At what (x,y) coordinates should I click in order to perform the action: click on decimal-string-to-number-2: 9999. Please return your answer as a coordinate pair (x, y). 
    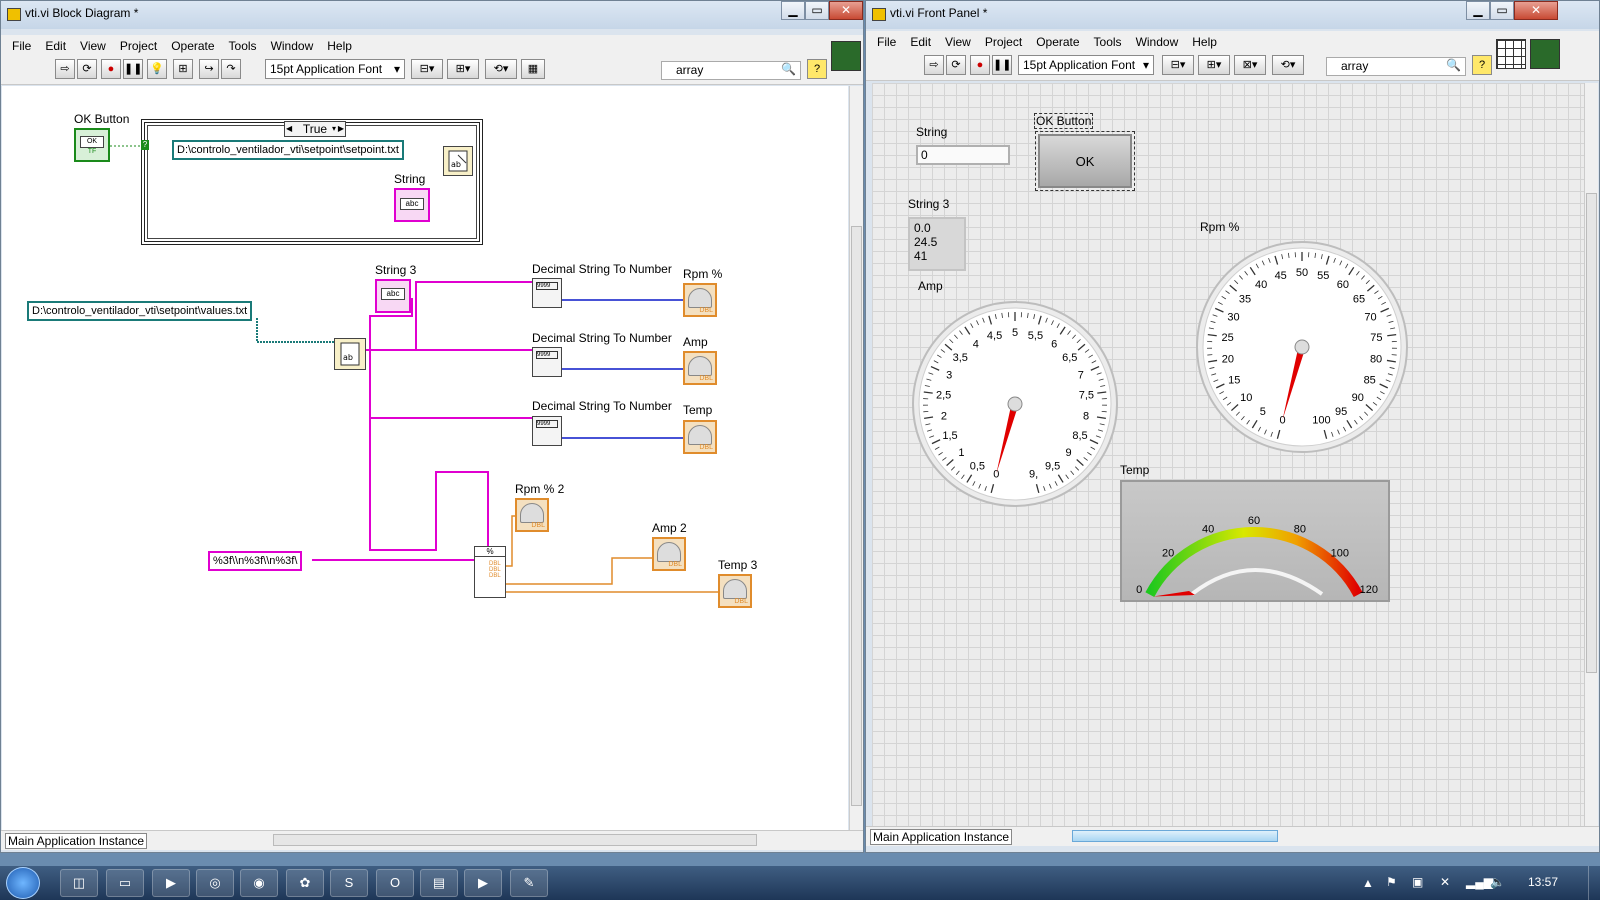
    Looking at the image, I should click on (547, 362).